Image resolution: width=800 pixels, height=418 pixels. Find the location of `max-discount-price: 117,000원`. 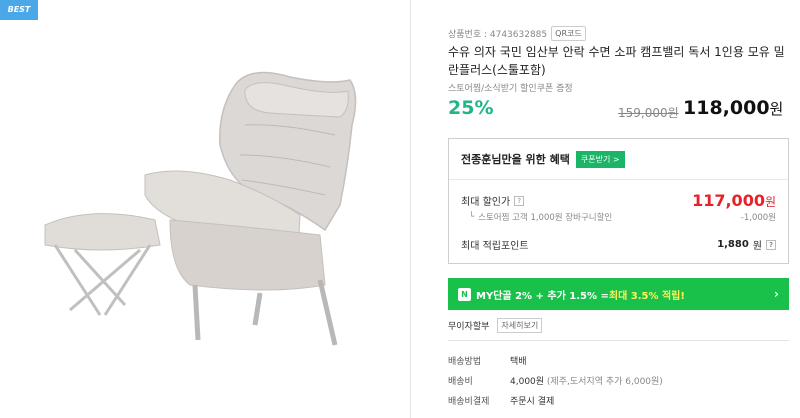

max-discount-price: 117,000원 is located at coordinates (734, 200).